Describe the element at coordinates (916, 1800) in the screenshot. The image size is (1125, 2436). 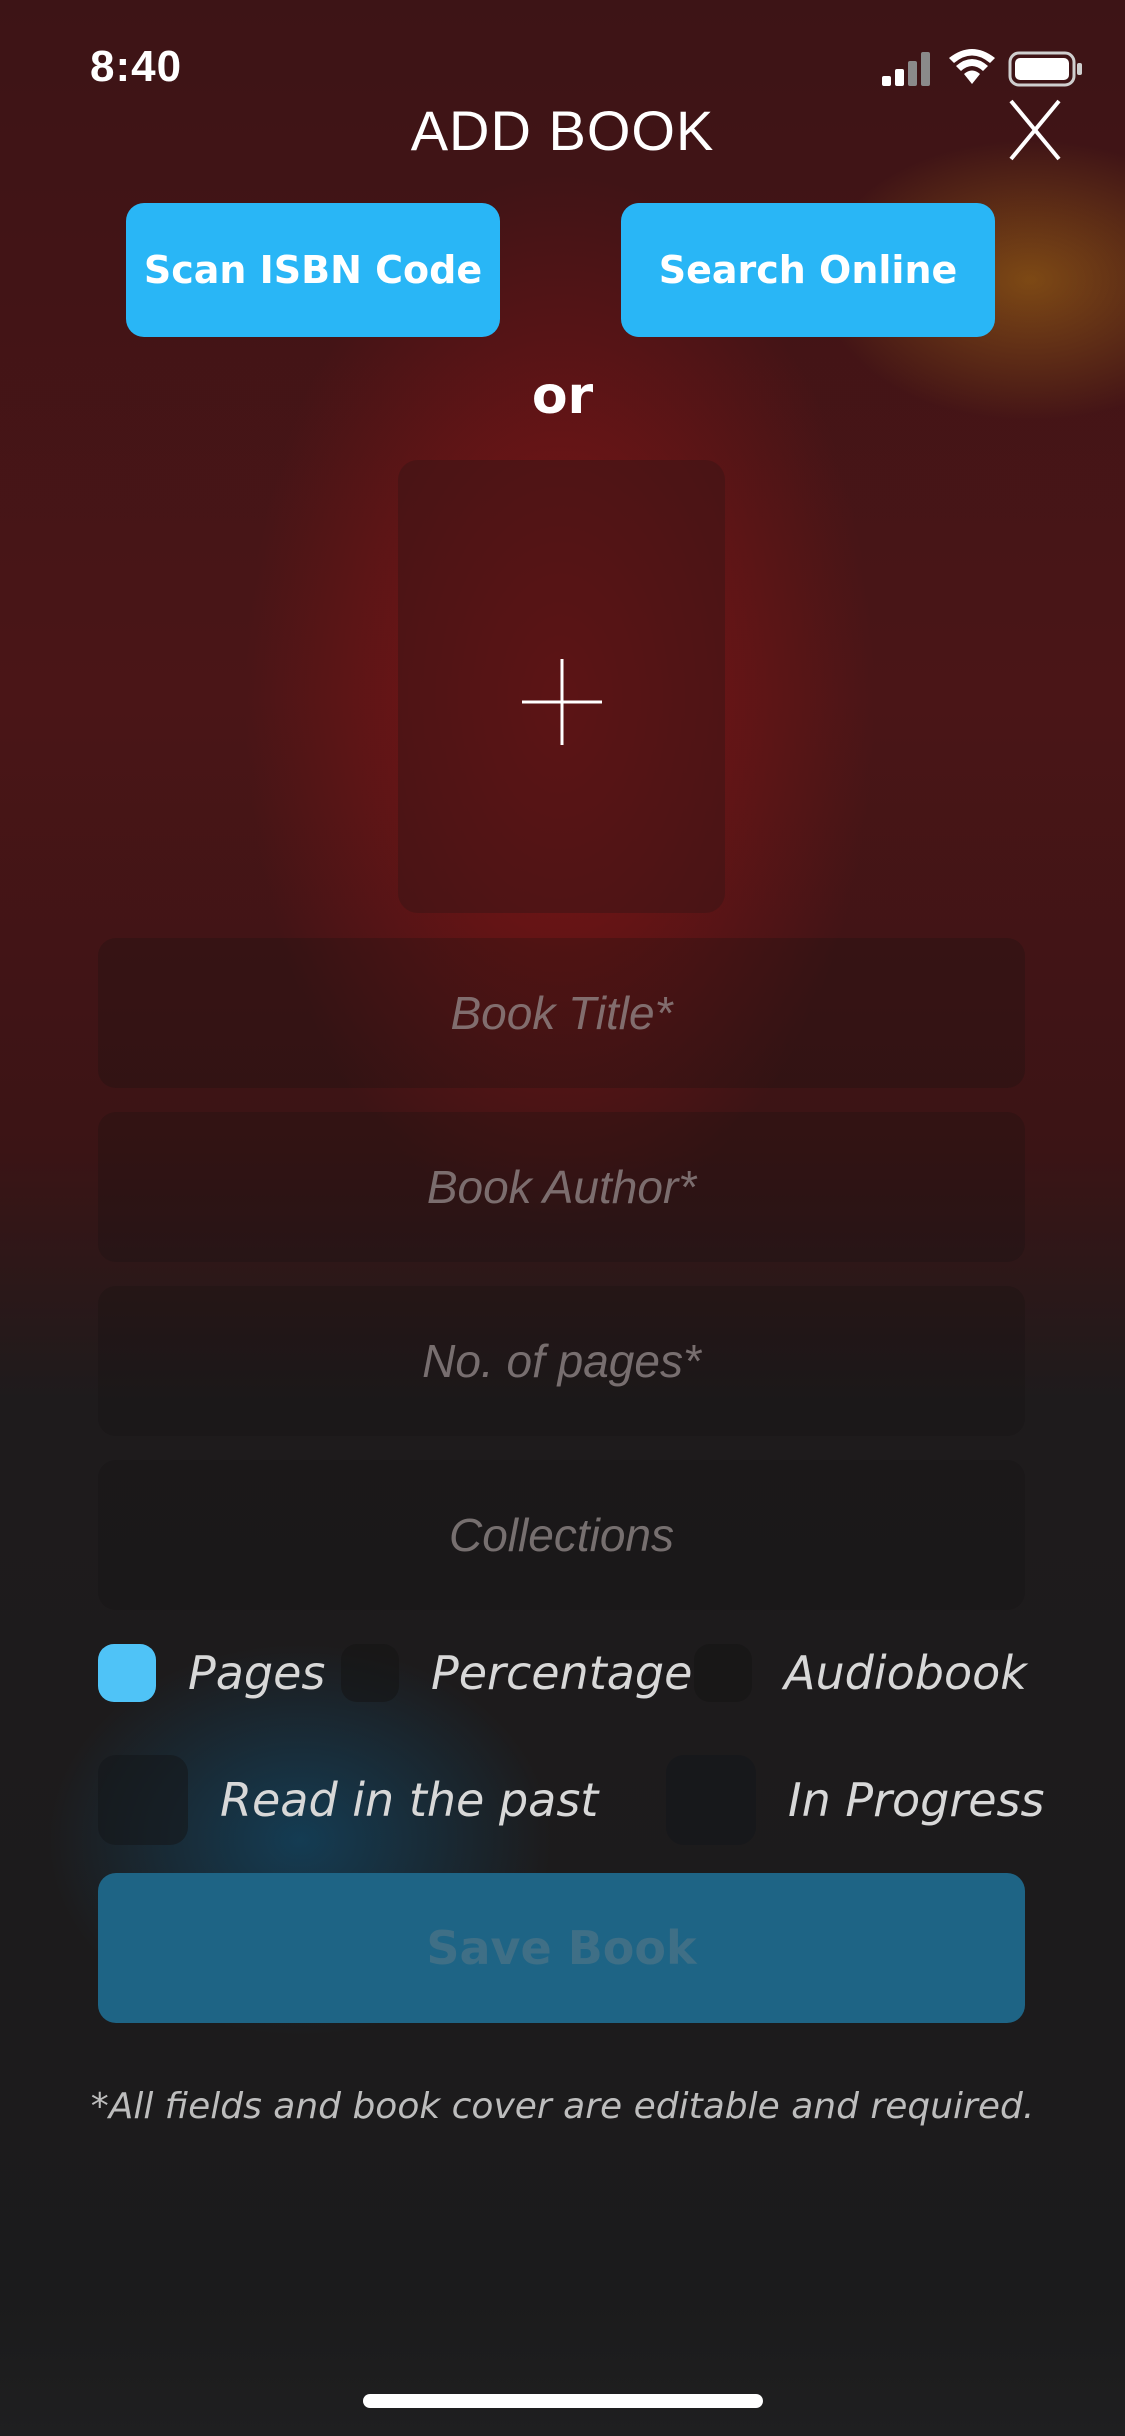
I see `checkbox-in-progress-label: In Progress` at that location.